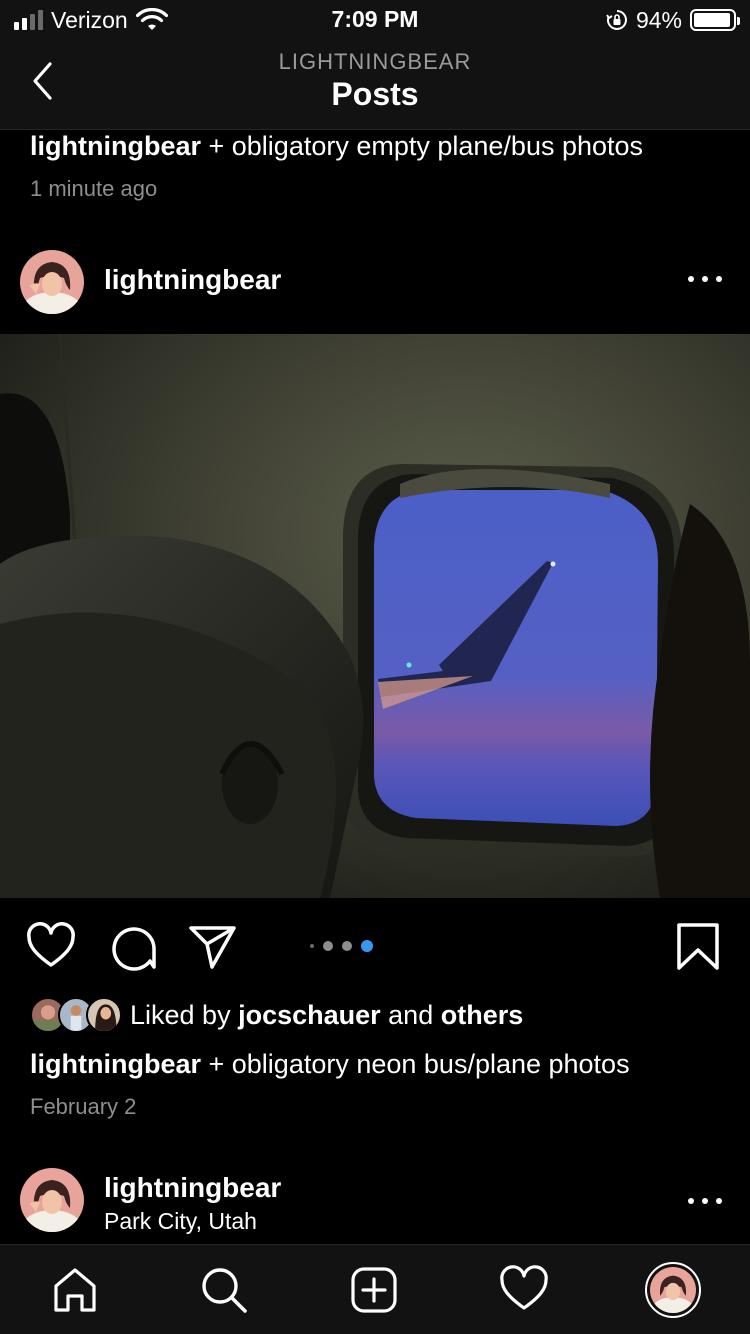 This screenshot has width=750, height=1334. What do you see at coordinates (375, 61) in the screenshot?
I see `nav-subtitle: LIGHTNINGBEAR` at bounding box center [375, 61].